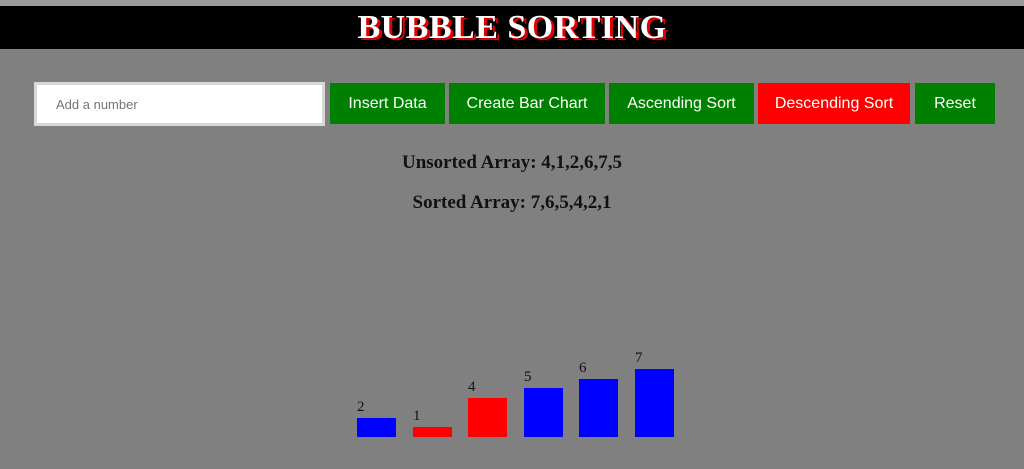 The height and width of the screenshot is (469, 1024). What do you see at coordinates (387, 103) in the screenshot?
I see `insert-data-button: Insert Data` at bounding box center [387, 103].